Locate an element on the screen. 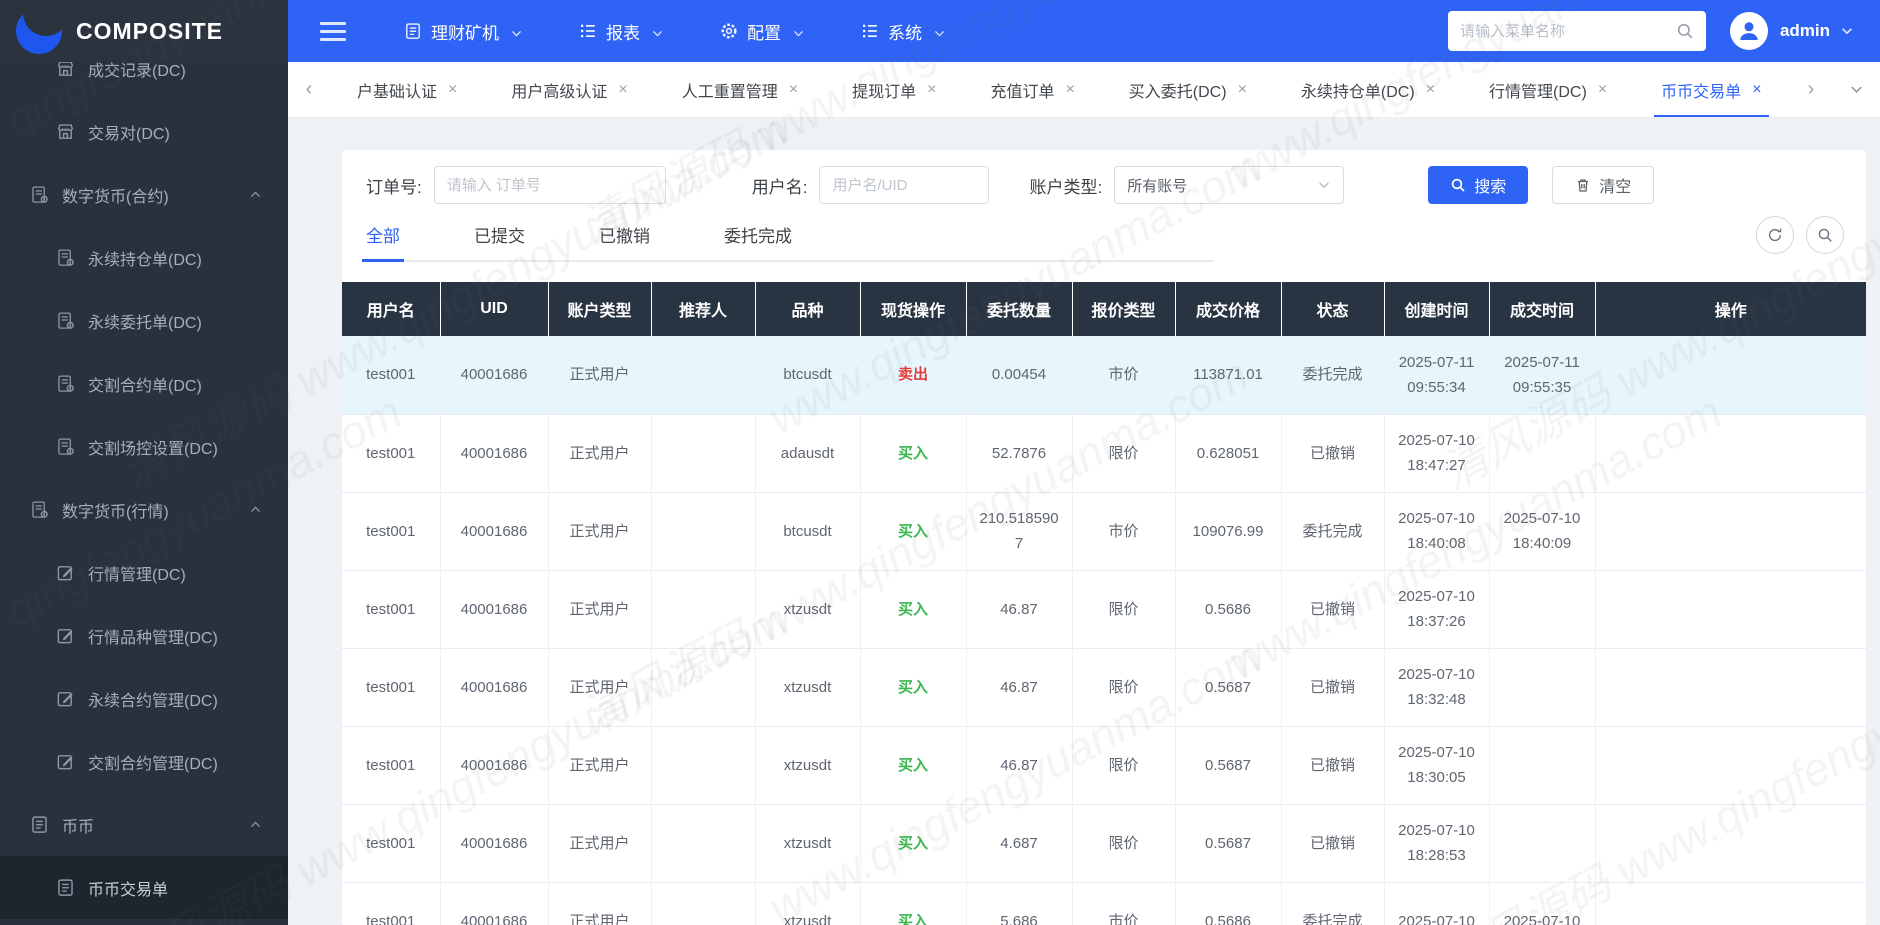 This screenshot has width=1880, height=925. cell-created: 2025-07-10 18:30:05 is located at coordinates (1437, 765).